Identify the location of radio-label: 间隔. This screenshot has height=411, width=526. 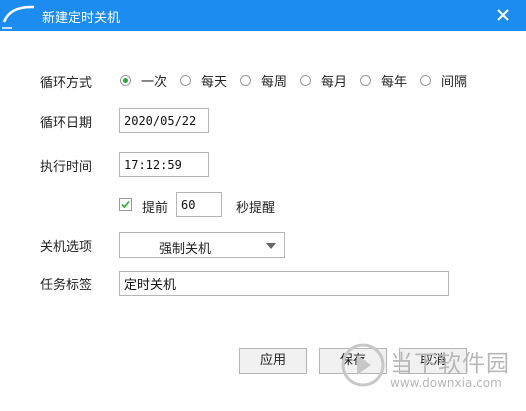
(454, 82).